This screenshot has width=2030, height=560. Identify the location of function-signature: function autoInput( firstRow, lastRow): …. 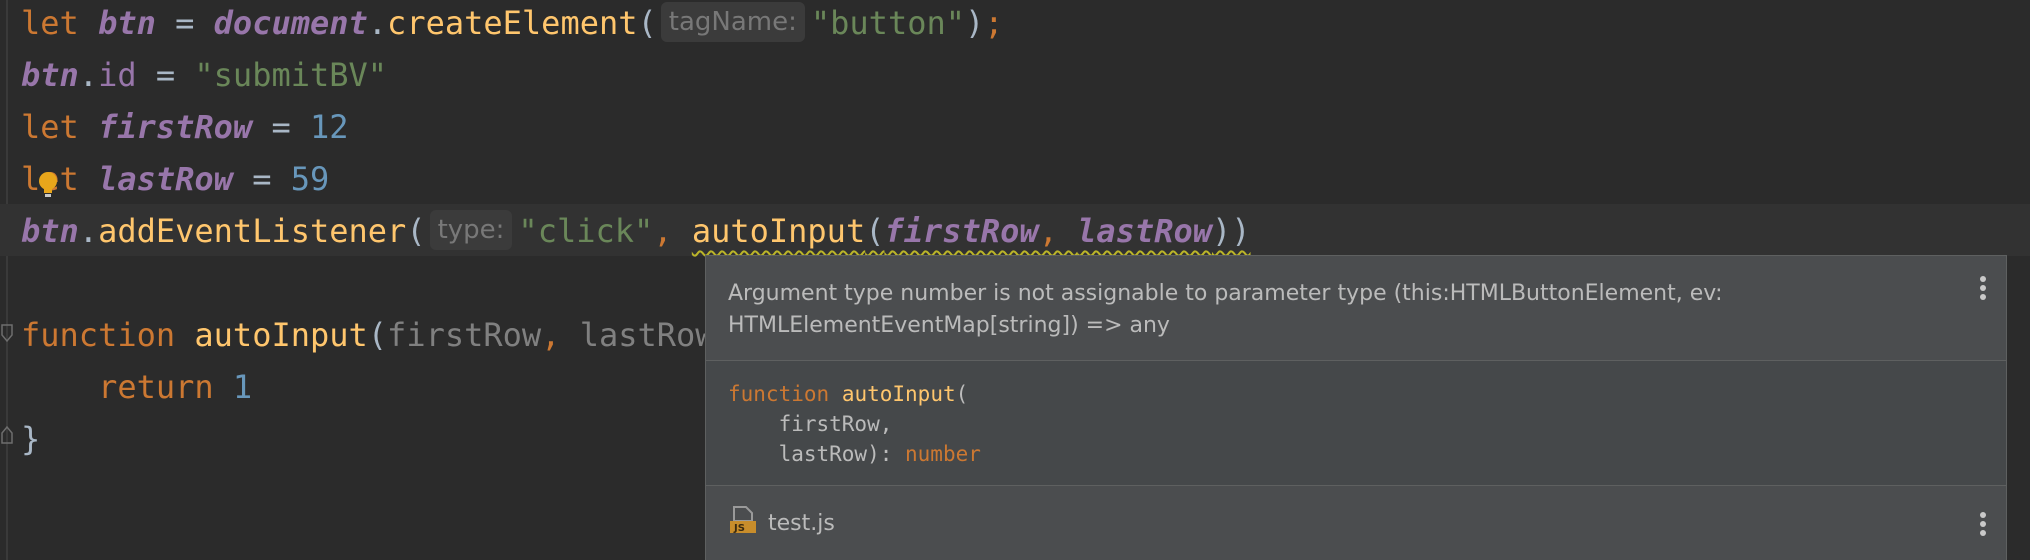
(1356, 423).